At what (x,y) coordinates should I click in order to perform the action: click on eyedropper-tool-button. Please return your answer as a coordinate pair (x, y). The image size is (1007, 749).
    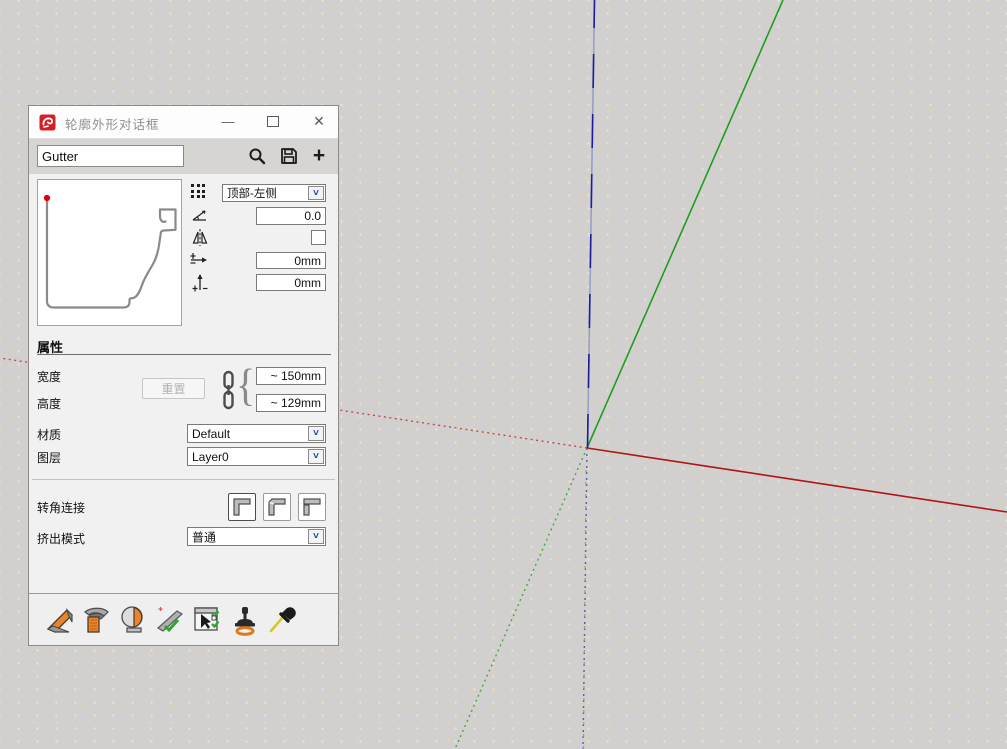
    Looking at the image, I should click on (282, 620).